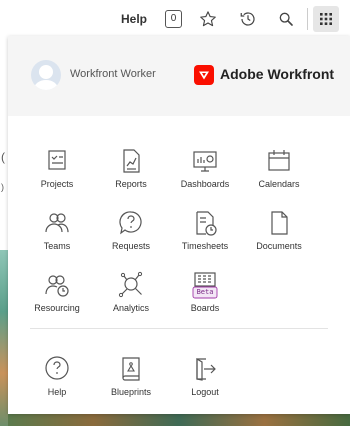 This screenshot has height=426, width=350. What do you see at coordinates (205, 246) in the screenshot?
I see `app-label: Timesheets` at bounding box center [205, 246].